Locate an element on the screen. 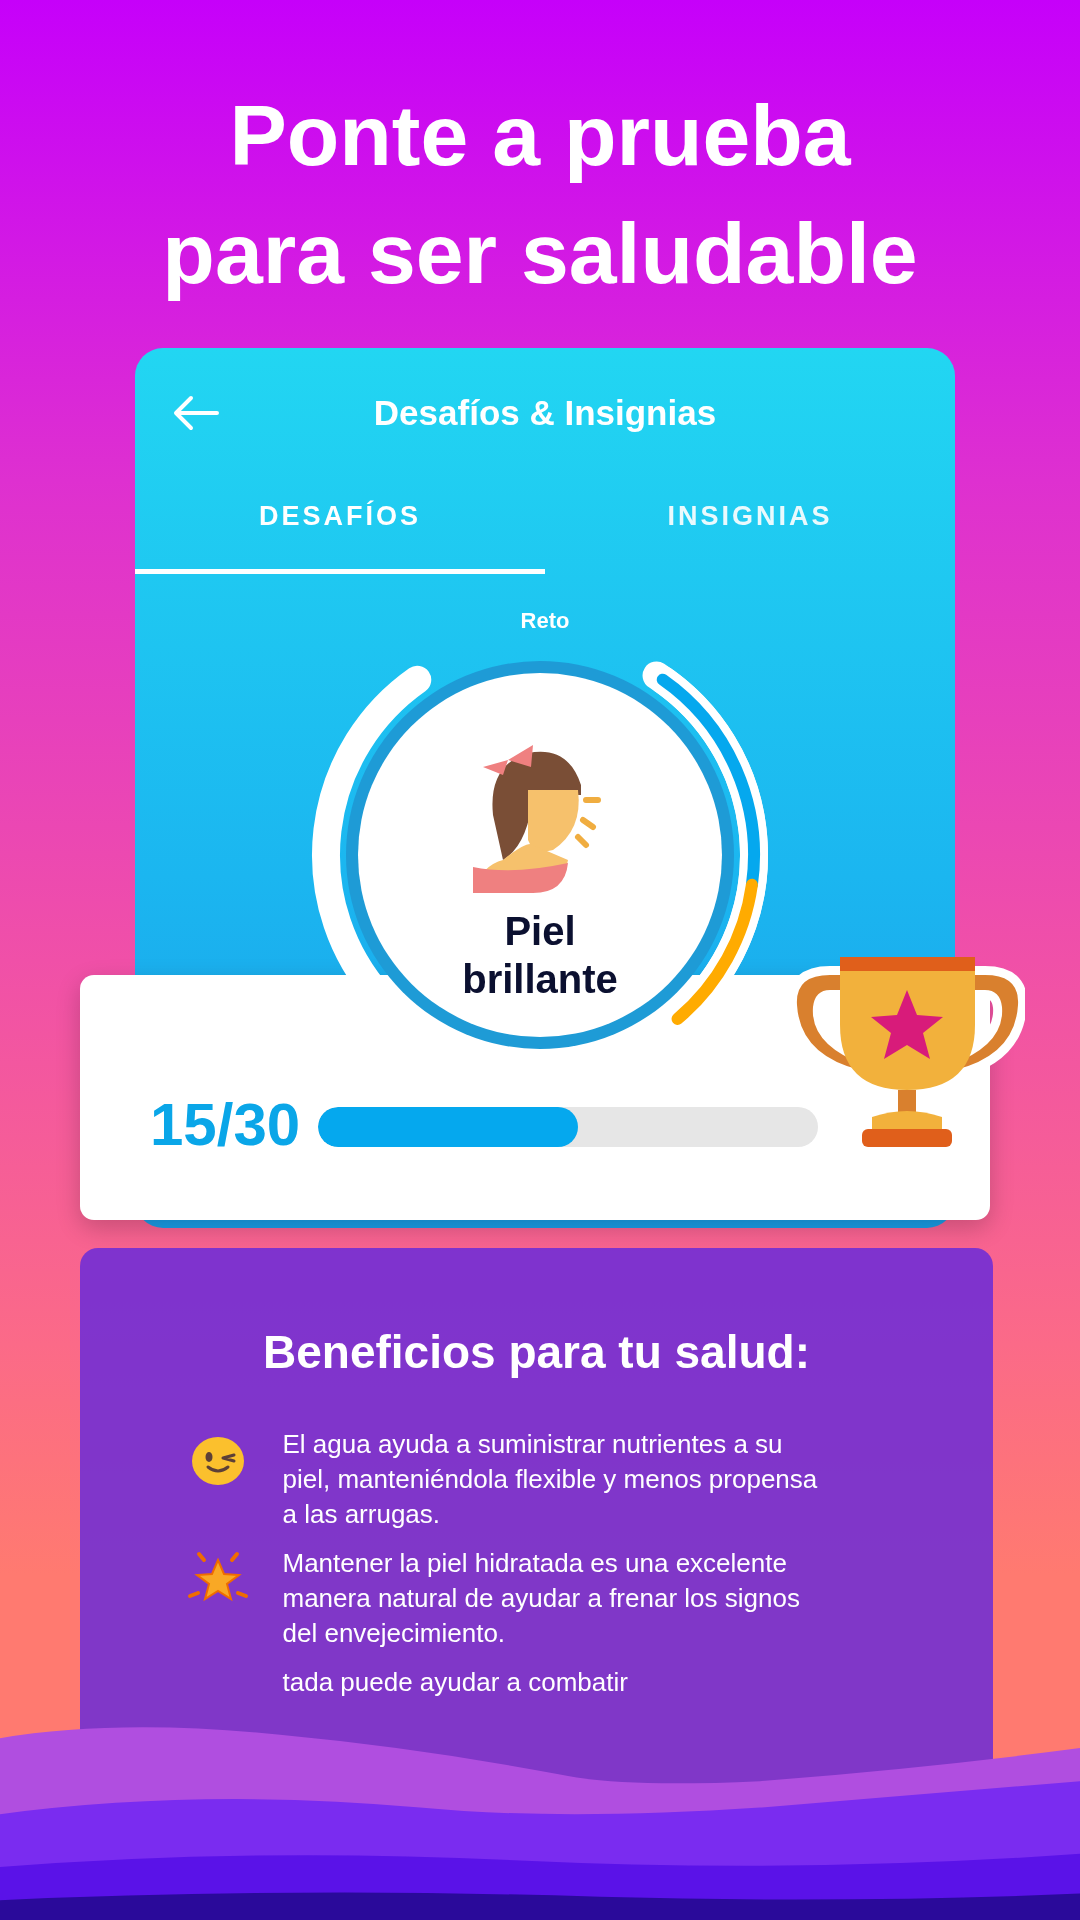 The image size is (1080, 1920). challenge-name: Piel brillante is located at coordinates (540, 955).